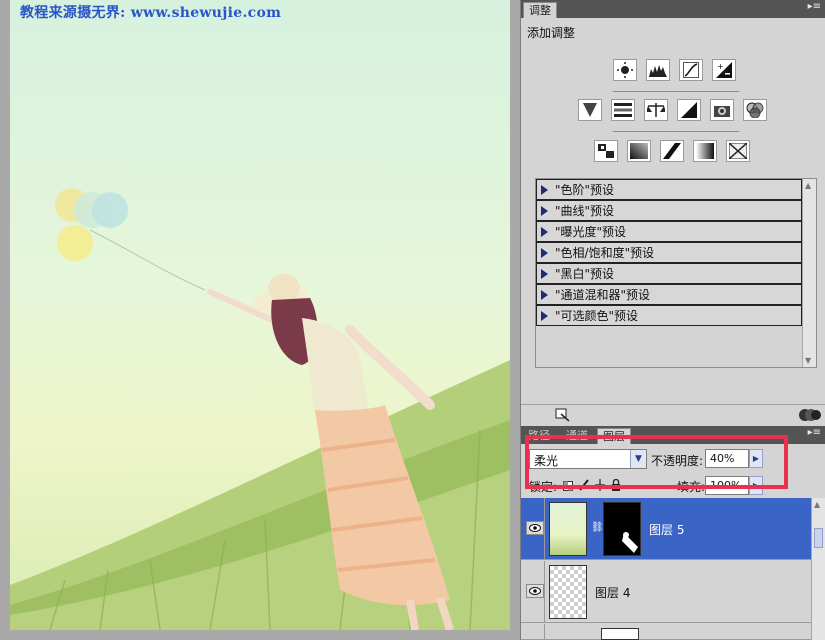 Image resolution: width=825 pixels, height=640 pixels. What do you see at coordinates (738, 151) in the screenshot?
I see `selective-color-icon` at bounding box center [738, 151].